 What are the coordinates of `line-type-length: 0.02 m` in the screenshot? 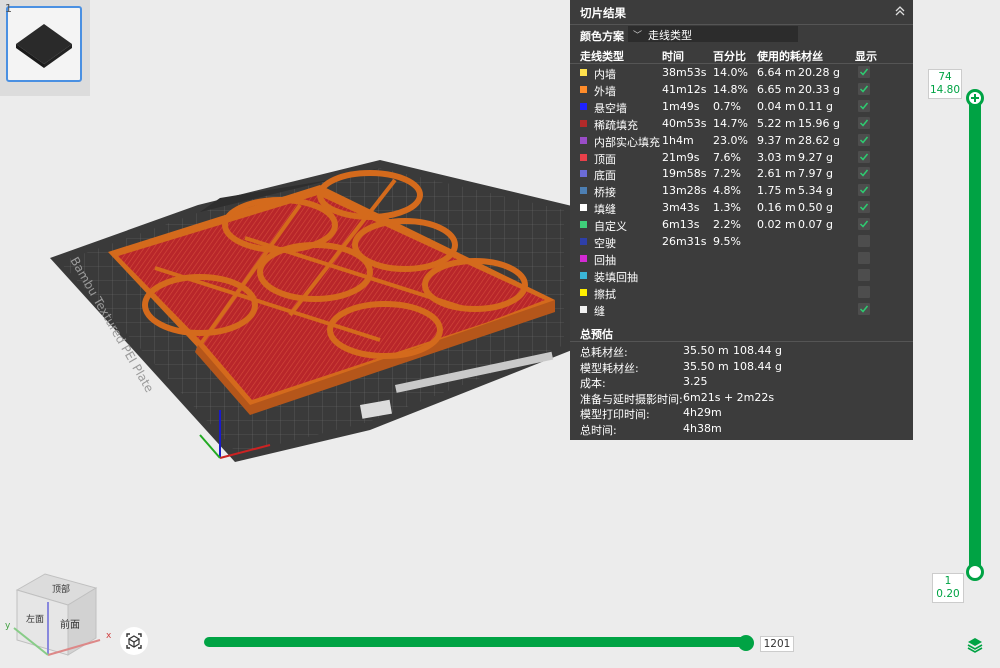 It's located at (776, 225).